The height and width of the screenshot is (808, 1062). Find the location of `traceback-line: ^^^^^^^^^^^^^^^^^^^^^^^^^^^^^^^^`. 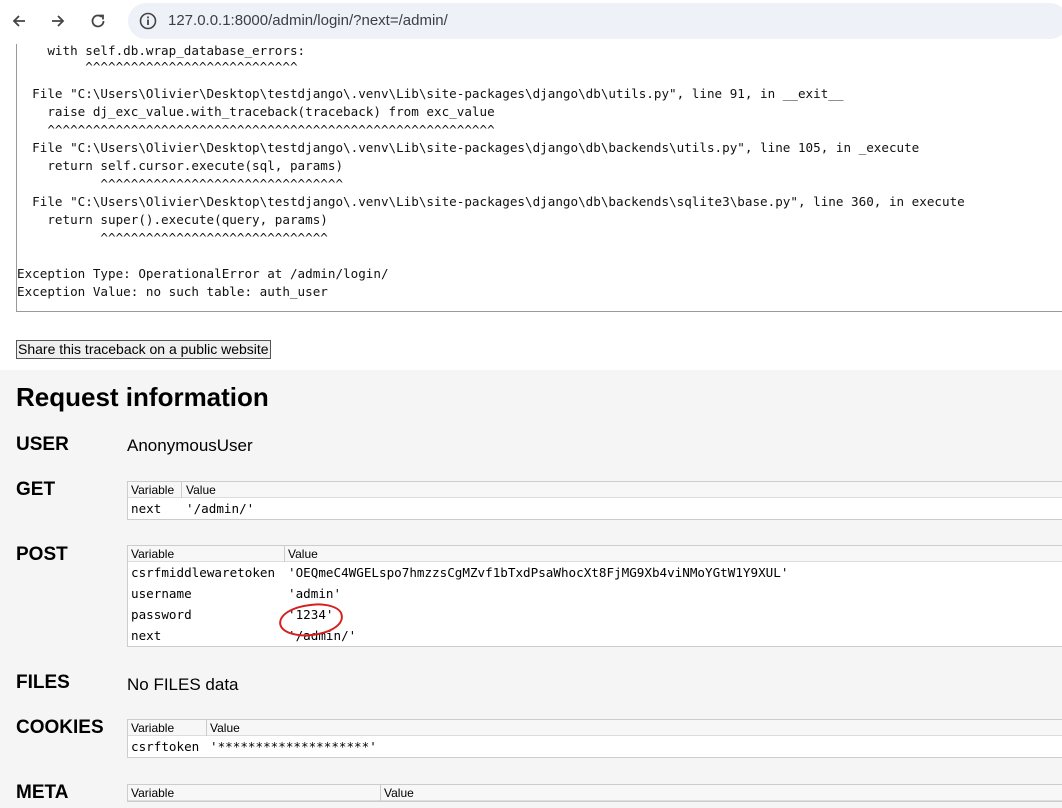

traceback-line: ^^^^^^^^^^^^^^^^^^^^^^^^^^^^^^^^ is located at coordinates (180, 183).